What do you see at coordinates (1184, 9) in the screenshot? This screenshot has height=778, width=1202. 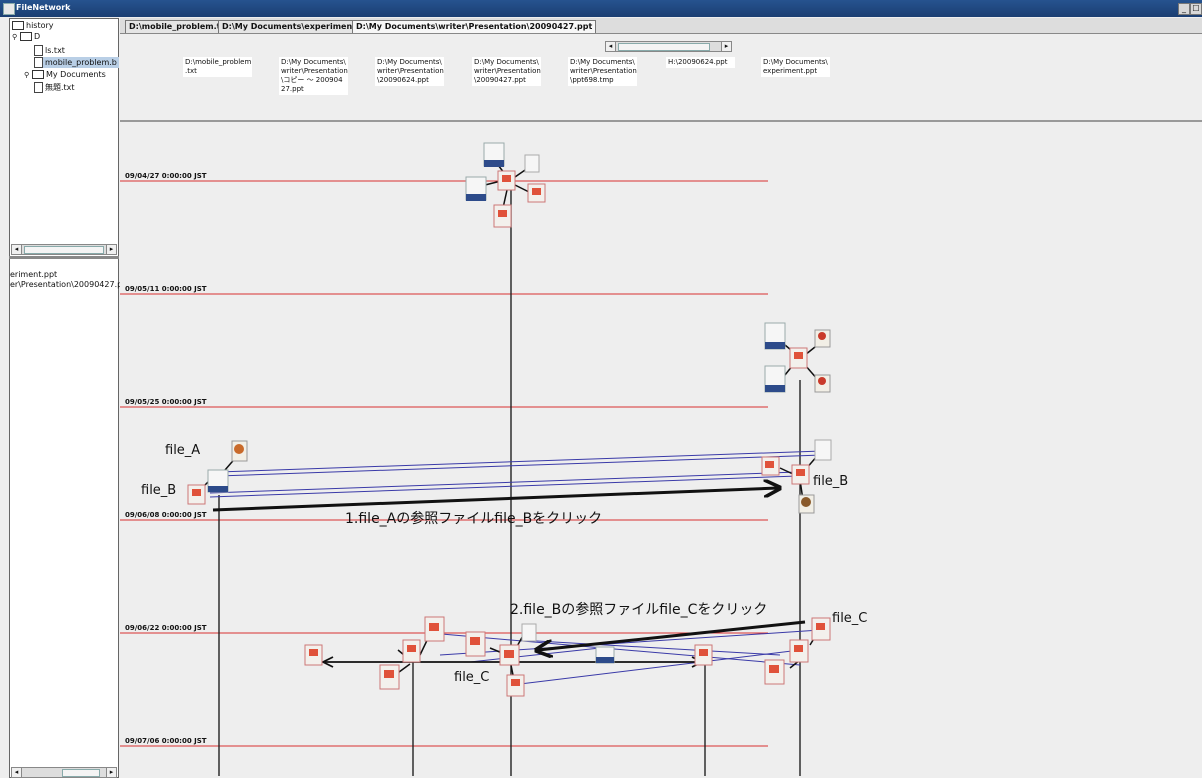 I see `minimize-button: _` at bounding box center [1184, 9].